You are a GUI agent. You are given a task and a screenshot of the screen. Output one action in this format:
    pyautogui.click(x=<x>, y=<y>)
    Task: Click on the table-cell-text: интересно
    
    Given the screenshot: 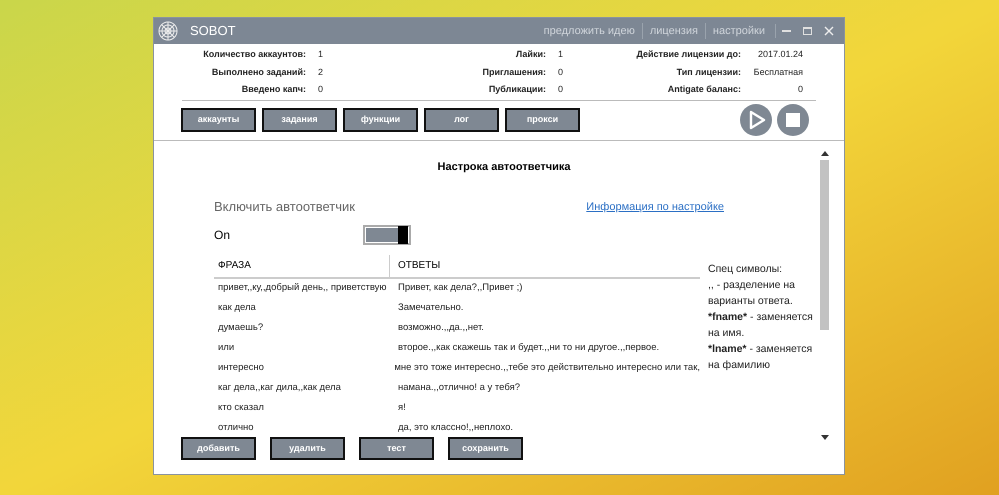 What is the action you would take?
    pyautogui.click(x=241, y=368)
    